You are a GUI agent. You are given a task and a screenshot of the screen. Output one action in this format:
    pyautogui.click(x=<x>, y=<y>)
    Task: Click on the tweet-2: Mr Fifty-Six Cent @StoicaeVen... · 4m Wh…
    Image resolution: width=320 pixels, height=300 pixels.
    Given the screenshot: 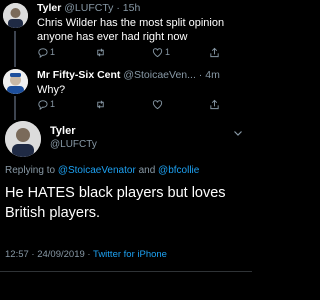 What is the action you would take?
    pyautogui.click(x=126, y=92)
    